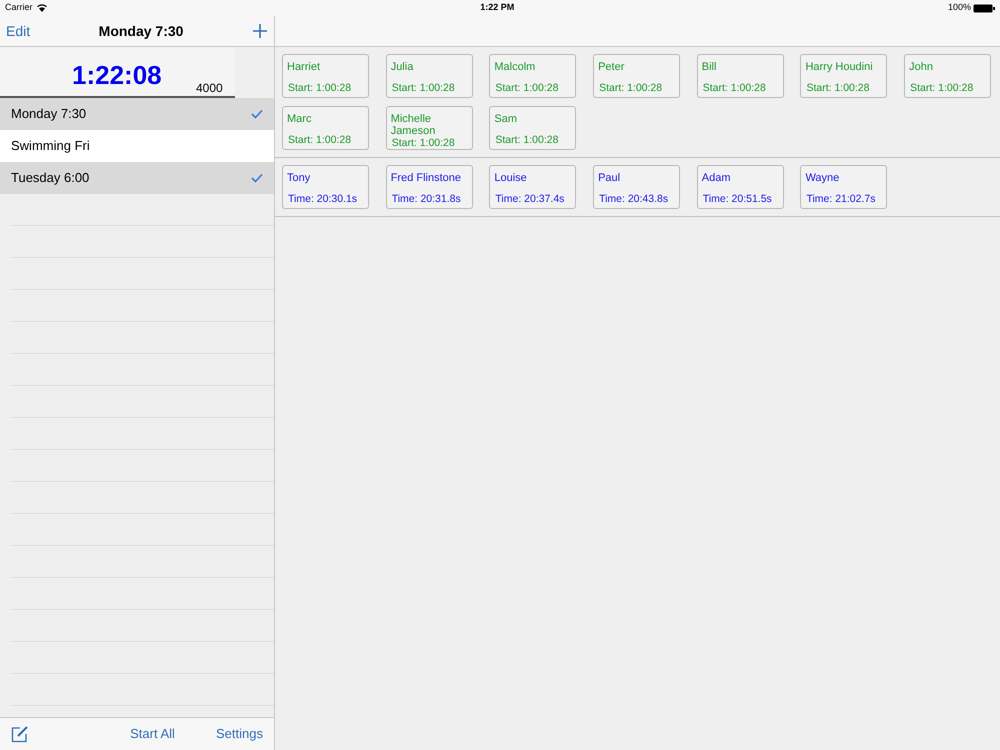 The height and width of the screenshot is (750, 1000). I want to click on battery-label: 100%, so click(959, 7).